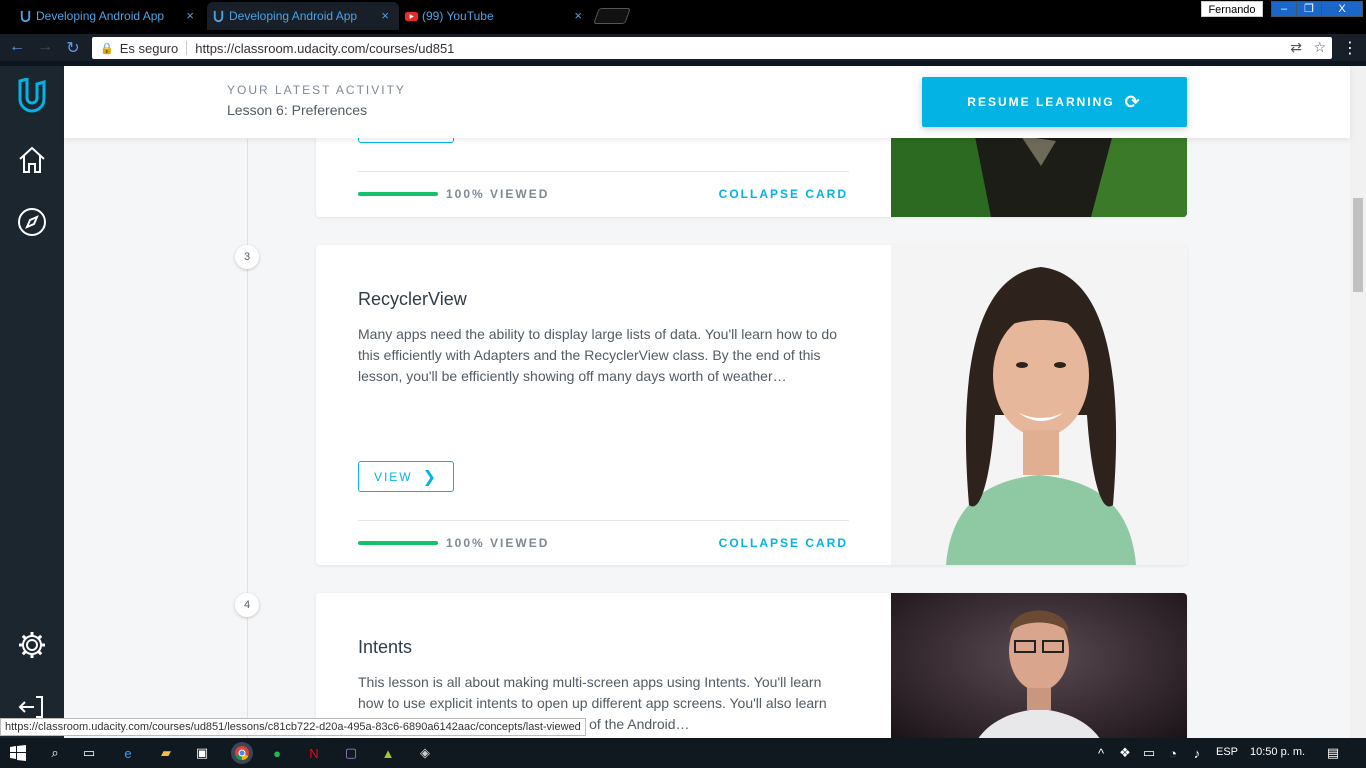 This screenshot has width=1366, height=768. Describe the element at coordinates (1277, 752) in the screenshot. I see `clock: 10:50 p. m.` at that location.